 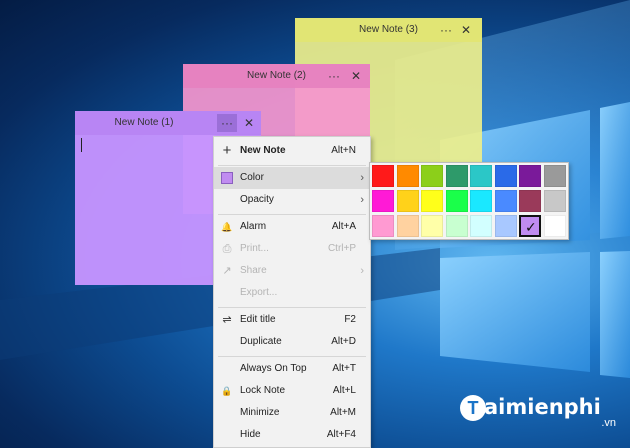 What do you see at coordinates (144, 122) in the screenshot?
I see `note-title: New Note (1)` at bounding box center [144, 122].